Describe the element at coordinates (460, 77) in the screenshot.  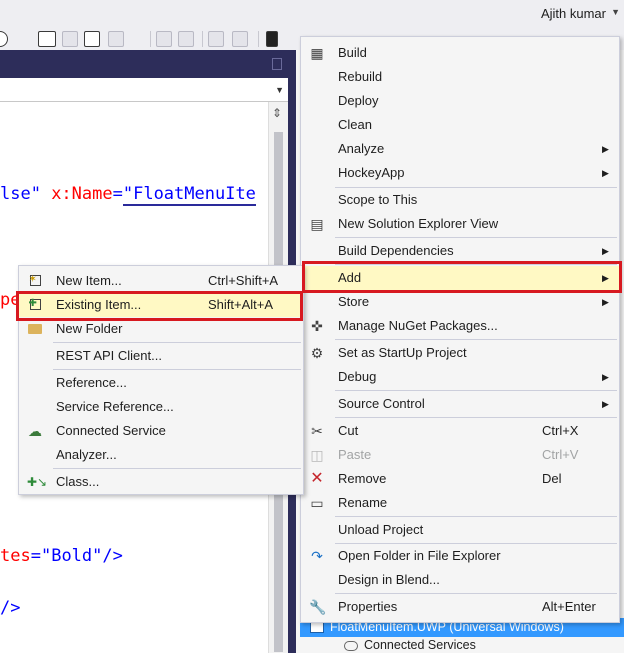
I see `menu-item-rebuild: Rebuild` at that location.